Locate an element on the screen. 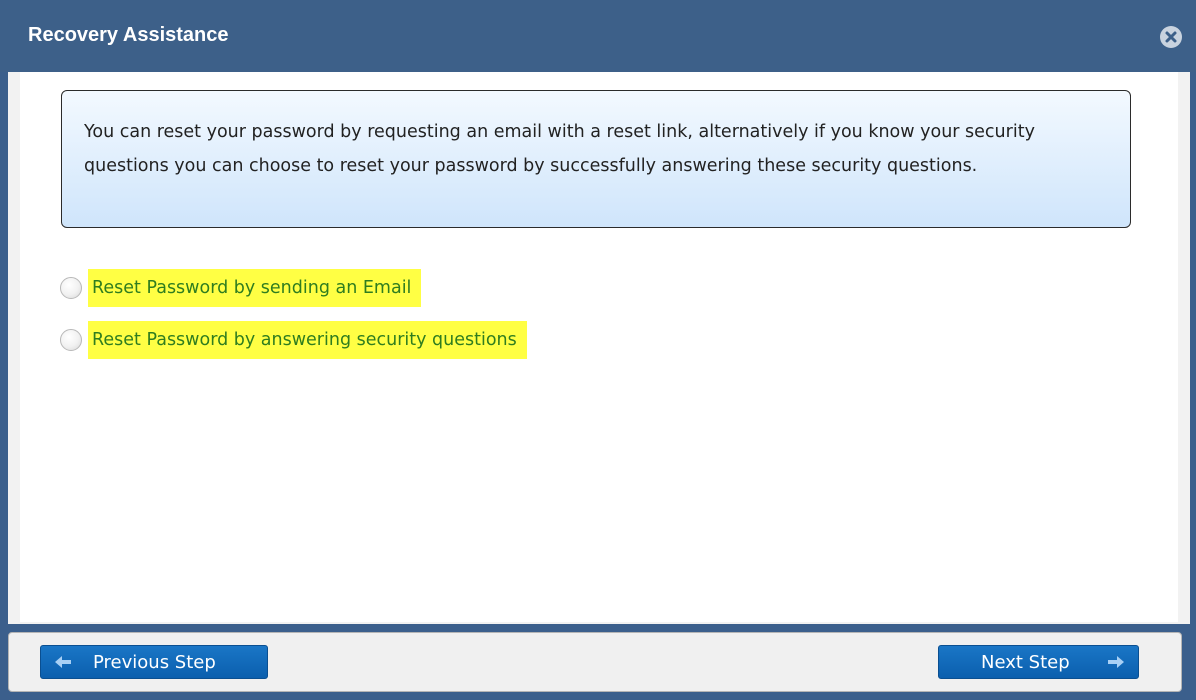 The image size is (1196, 700). previous-step-label: Previous Step is located at coordinates (154, 662).